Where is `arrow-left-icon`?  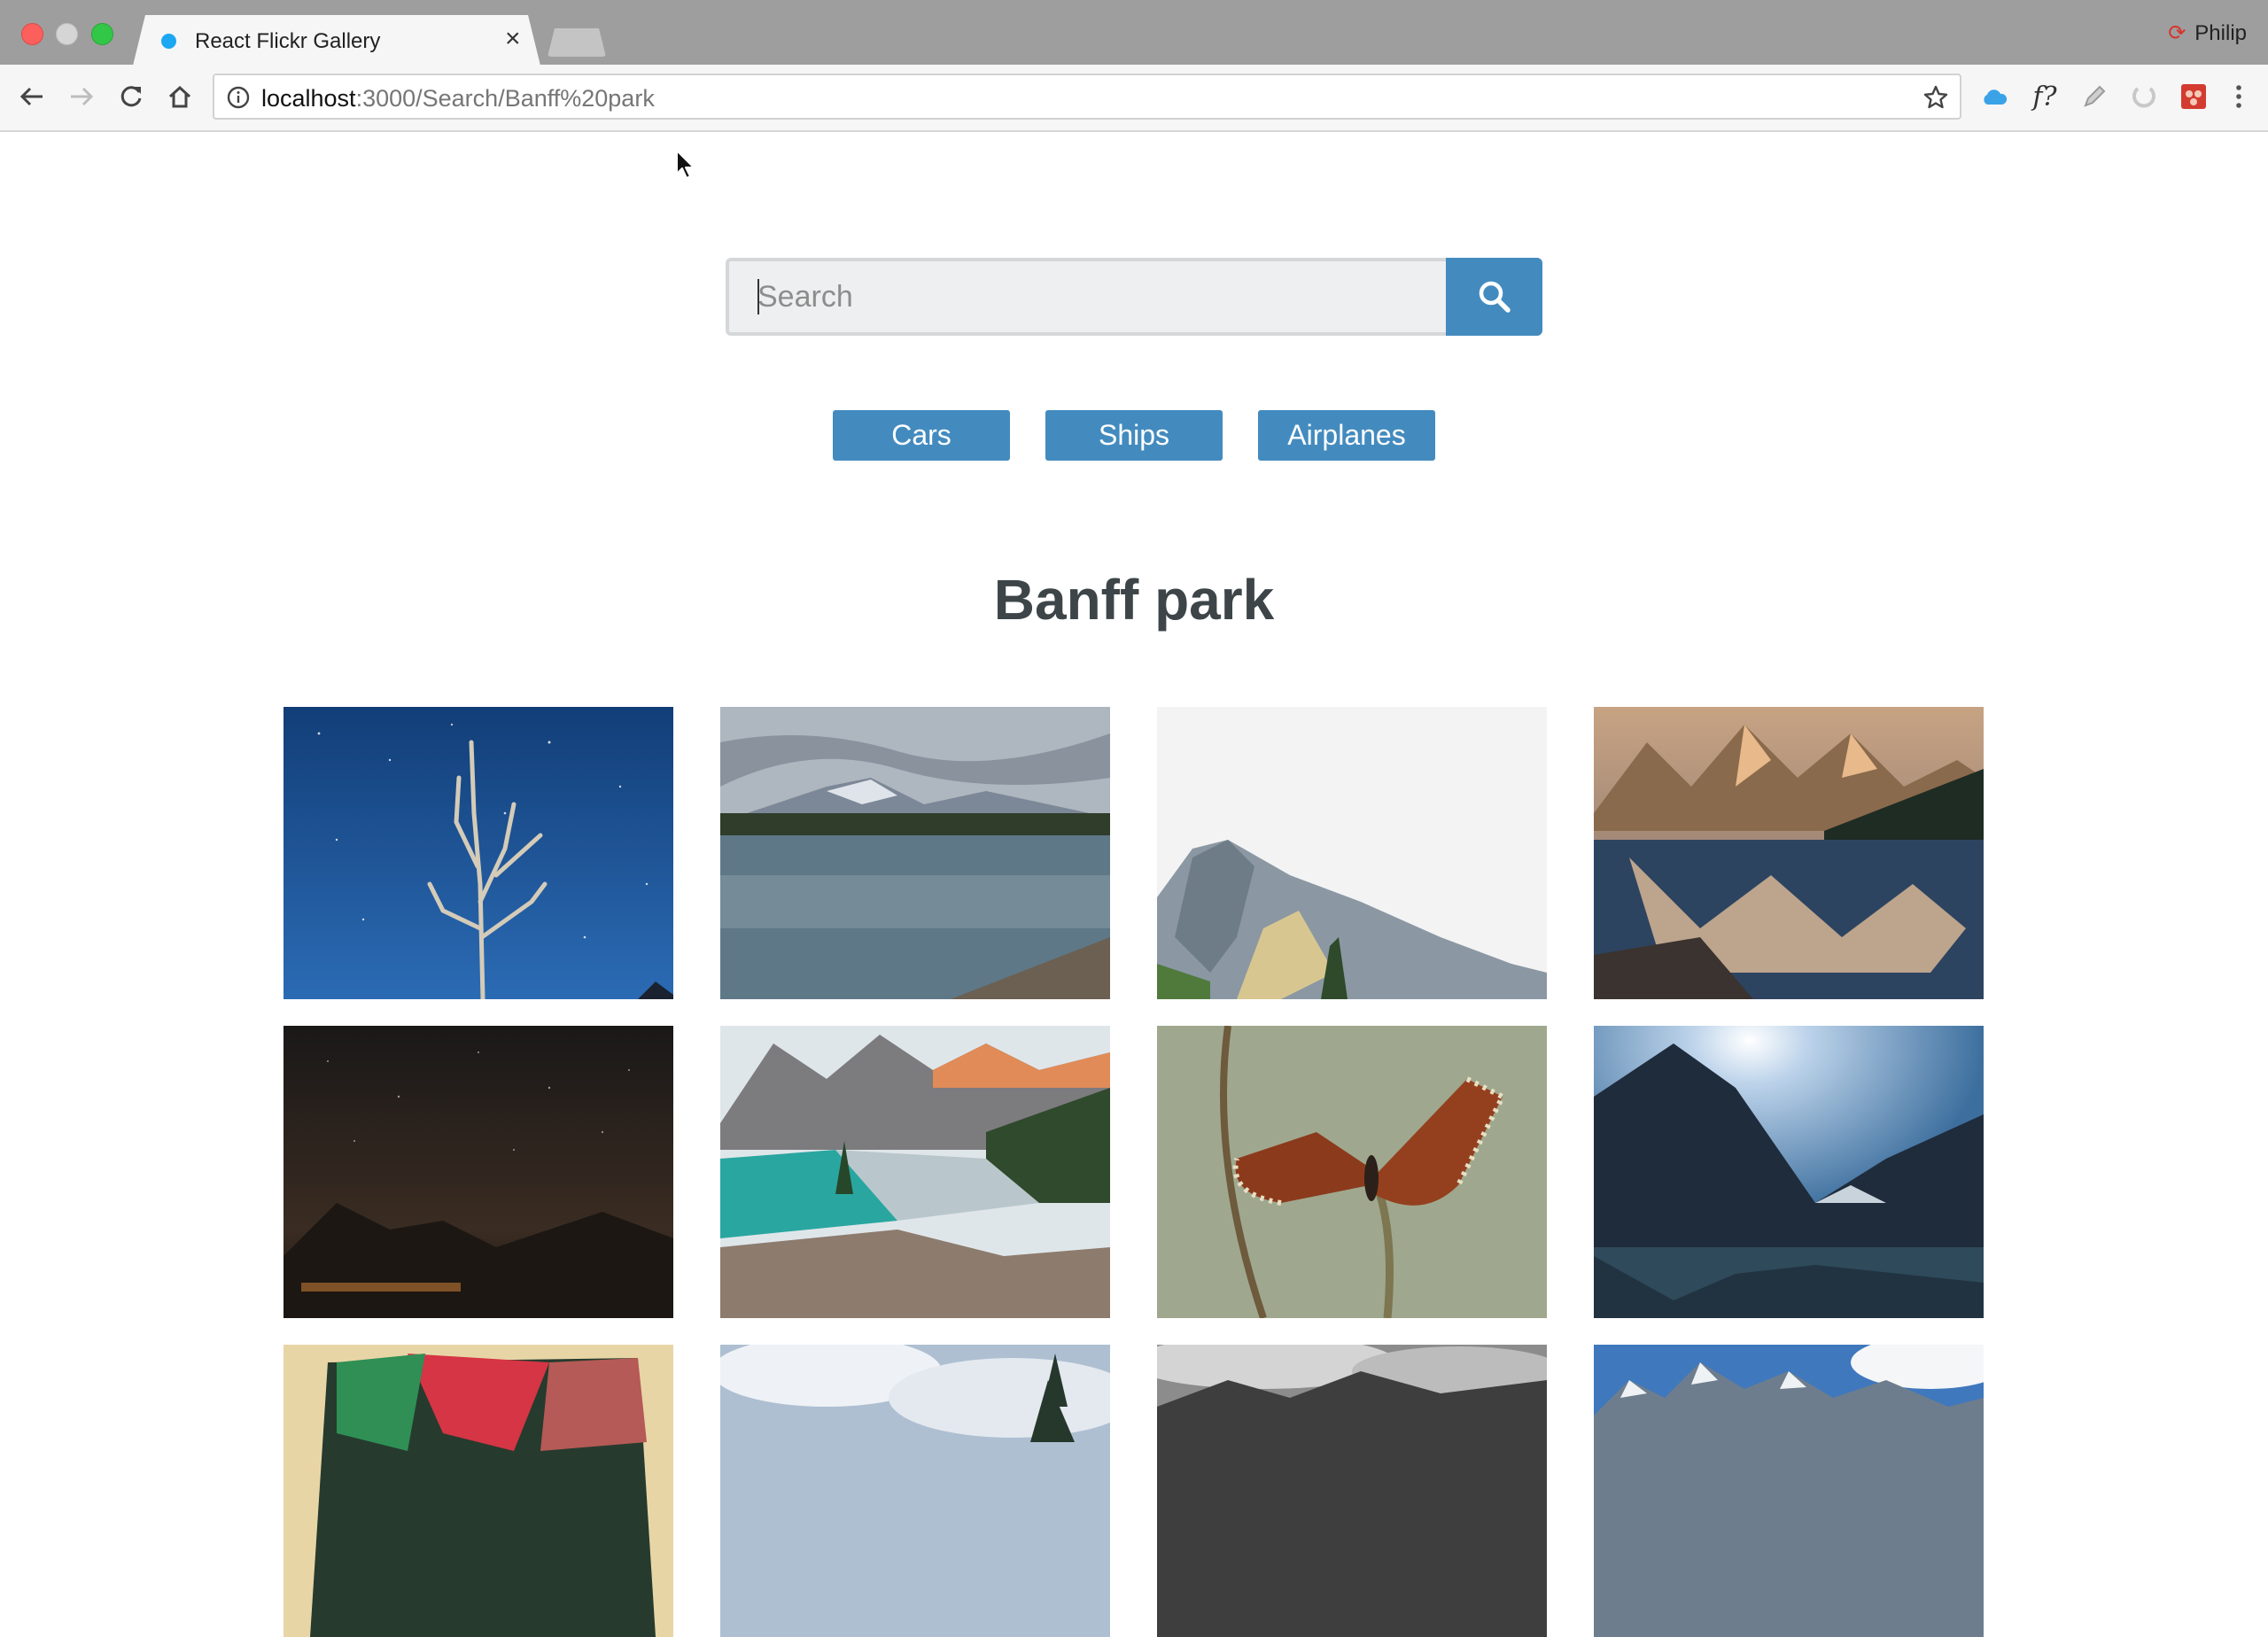 arrow-left-icon is located at coordinates (31, 96).